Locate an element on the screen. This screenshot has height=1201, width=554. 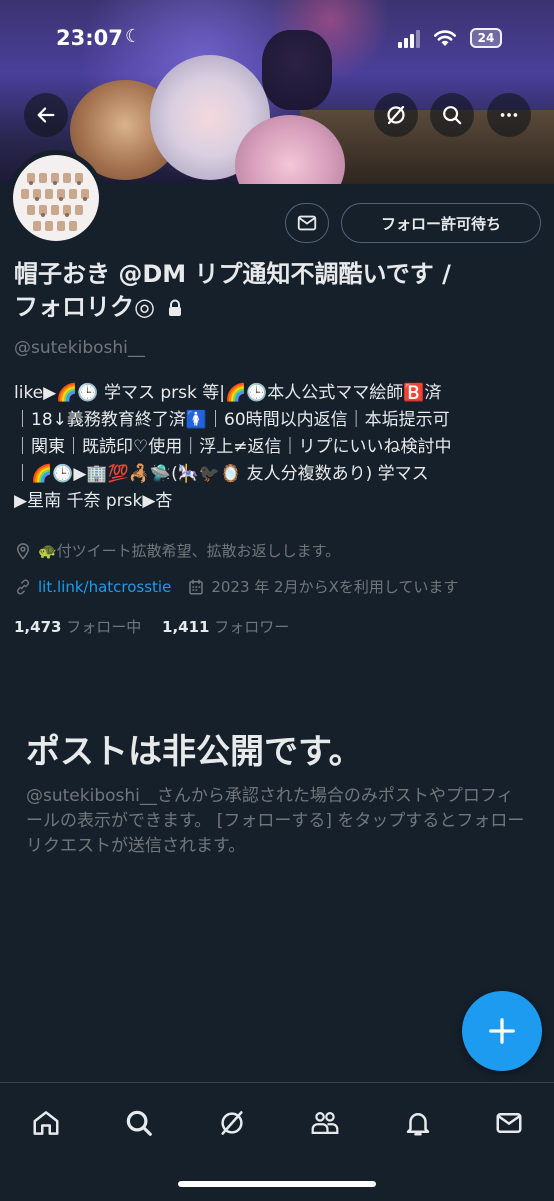
profile-avatar is located at coordinates (56, 198).